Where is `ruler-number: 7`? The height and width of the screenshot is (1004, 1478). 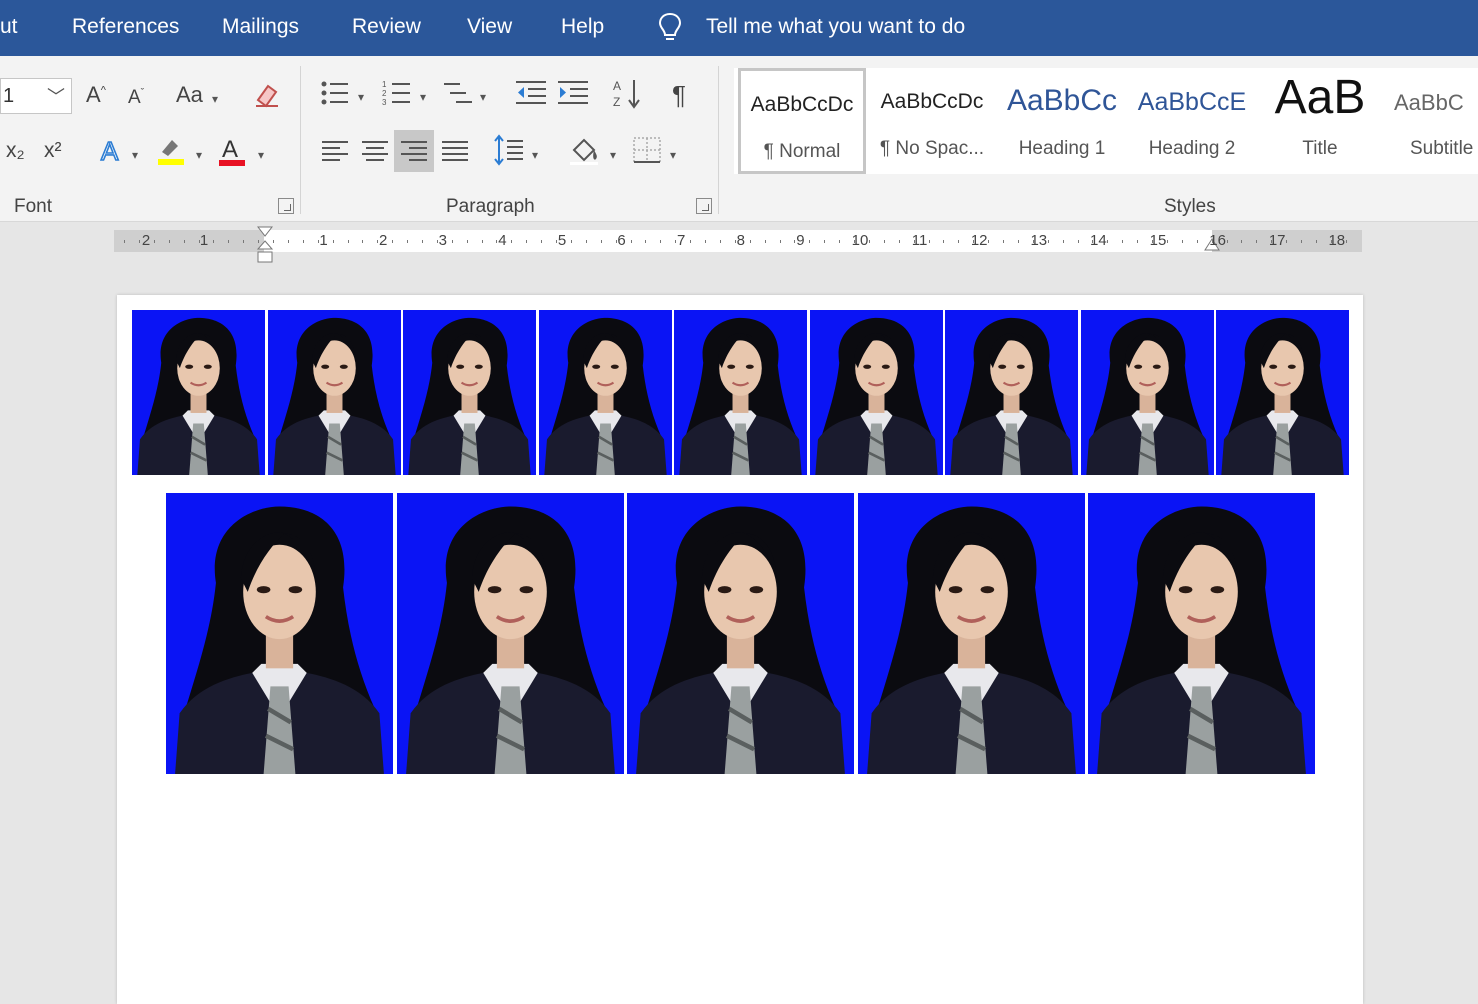
ruler-number: 7 is located at coordinates (681, 240).